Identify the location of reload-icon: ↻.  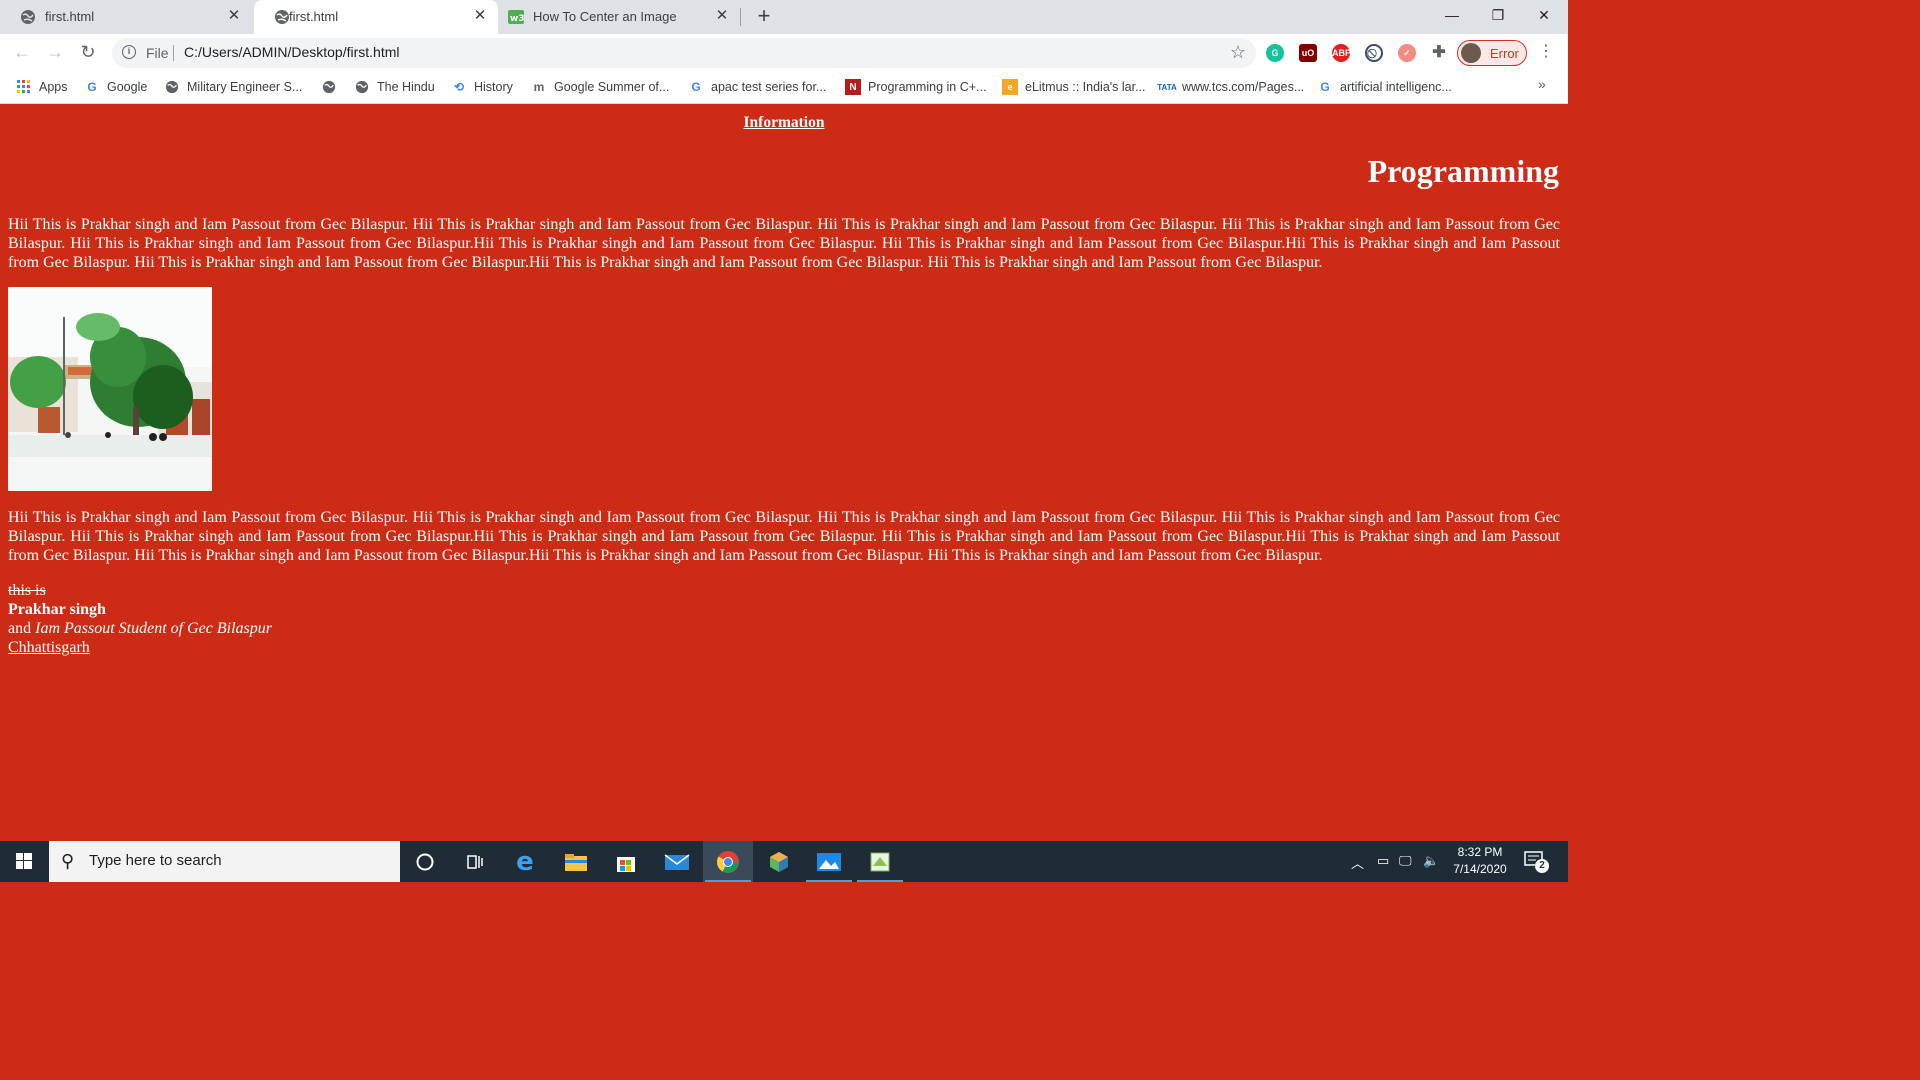
(88, 52).